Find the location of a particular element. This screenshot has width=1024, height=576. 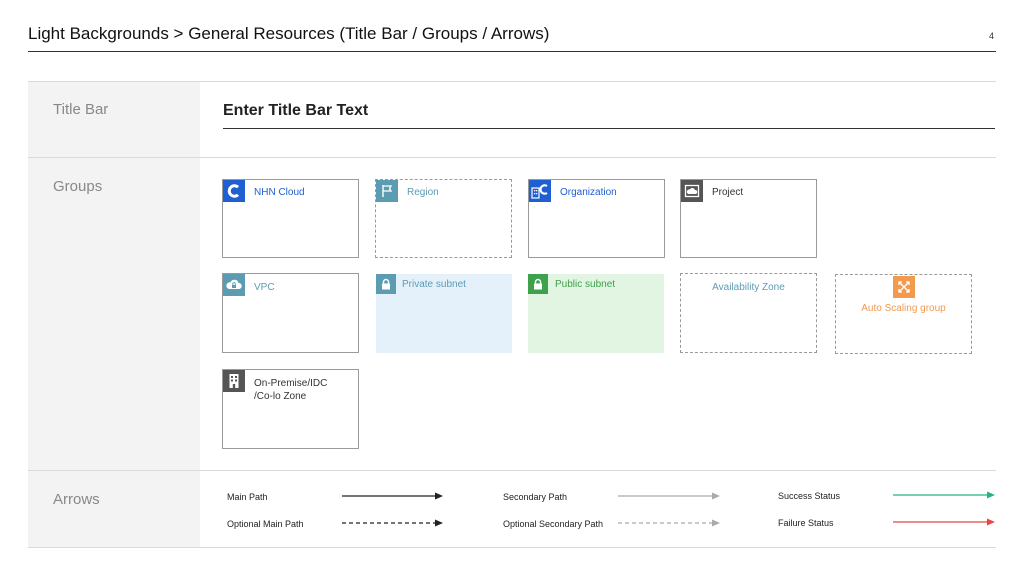

failure-status-arrow is located at coordinates (944, 522).